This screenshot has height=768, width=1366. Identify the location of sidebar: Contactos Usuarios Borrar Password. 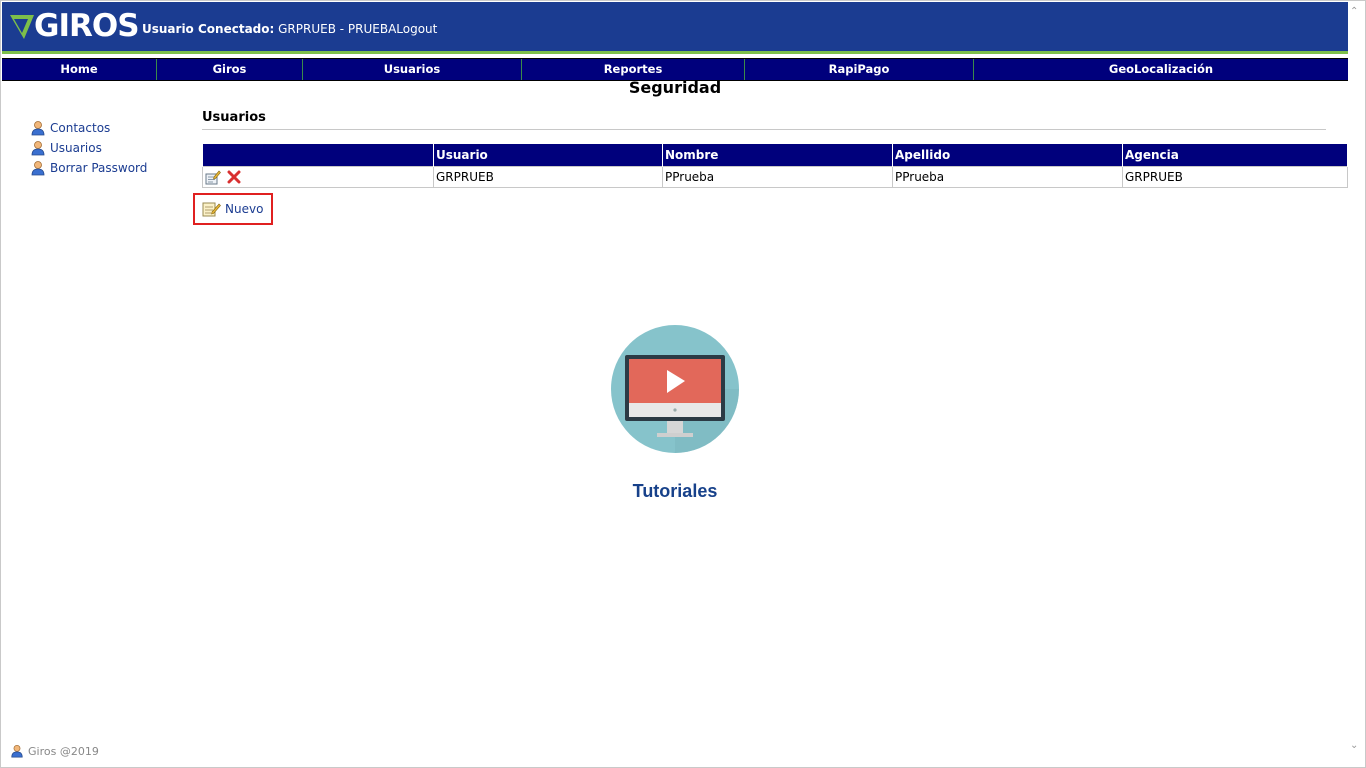
(88, 148).